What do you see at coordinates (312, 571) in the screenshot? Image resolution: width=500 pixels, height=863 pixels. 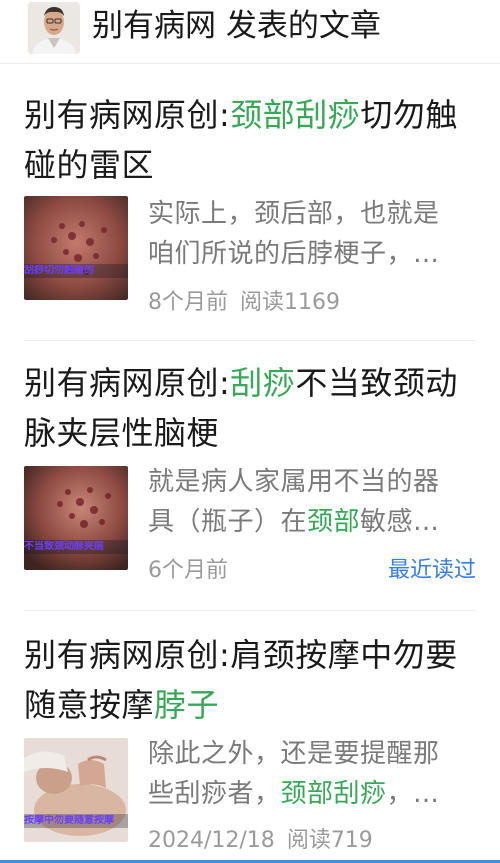 I see `article-meta: 6个月前 最近读过` at bounding box center [312, 571].